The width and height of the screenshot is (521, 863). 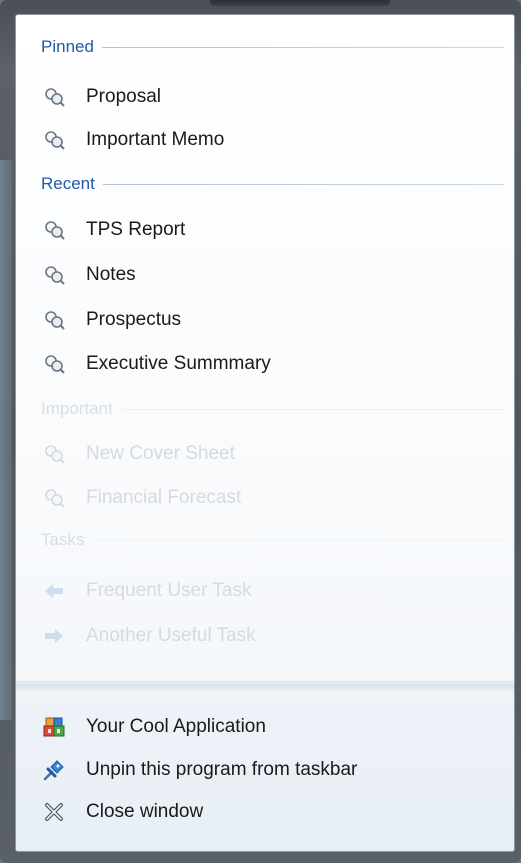 I want to click on item-label: Unpin this program from taskbar, so click(x=222, y=769).